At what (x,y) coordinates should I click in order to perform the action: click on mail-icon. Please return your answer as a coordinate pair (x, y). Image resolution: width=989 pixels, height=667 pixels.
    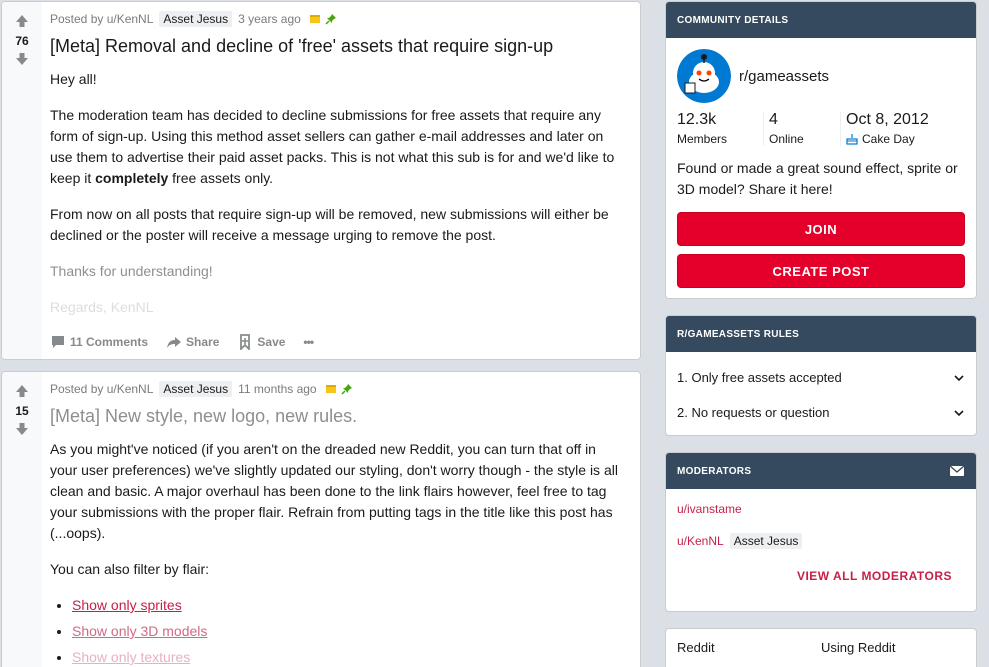
    Looking at the image, I should click on (957, 471).